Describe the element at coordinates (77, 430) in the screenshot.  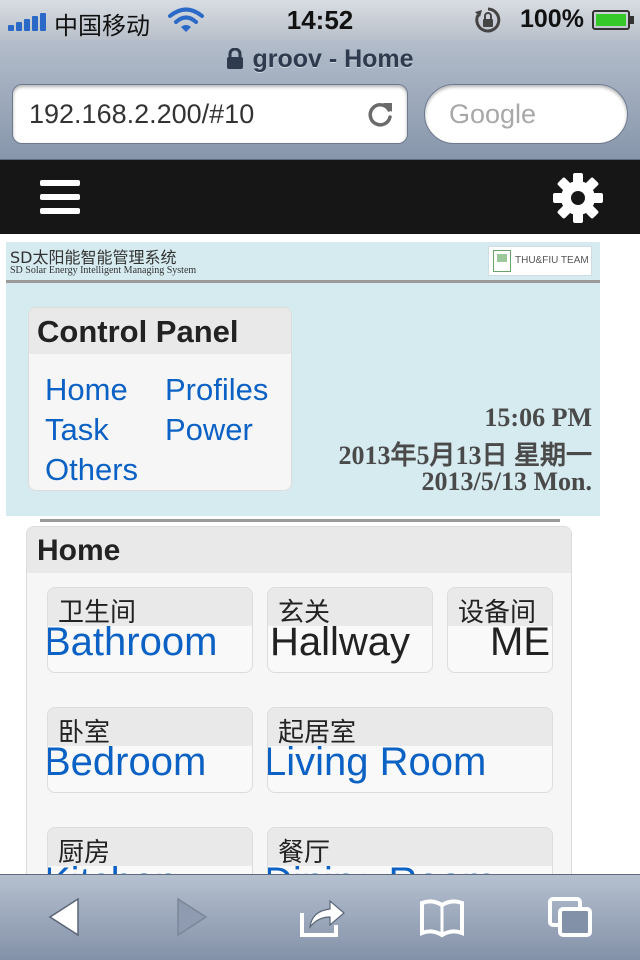
I see `nav-link-task: Task` at that location.